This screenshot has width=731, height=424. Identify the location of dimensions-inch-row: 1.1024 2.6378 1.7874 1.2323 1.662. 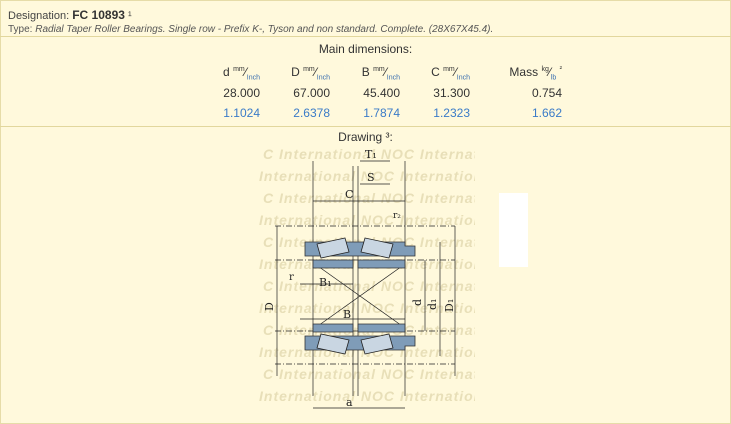
(380, 113).